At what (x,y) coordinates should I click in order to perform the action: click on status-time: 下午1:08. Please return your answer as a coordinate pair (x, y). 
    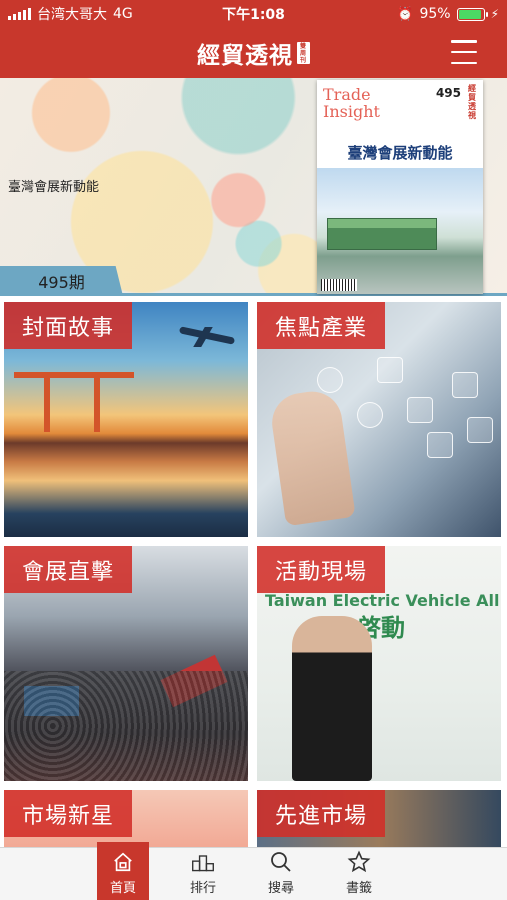
    Looking at the image, I should click on (253, 15).